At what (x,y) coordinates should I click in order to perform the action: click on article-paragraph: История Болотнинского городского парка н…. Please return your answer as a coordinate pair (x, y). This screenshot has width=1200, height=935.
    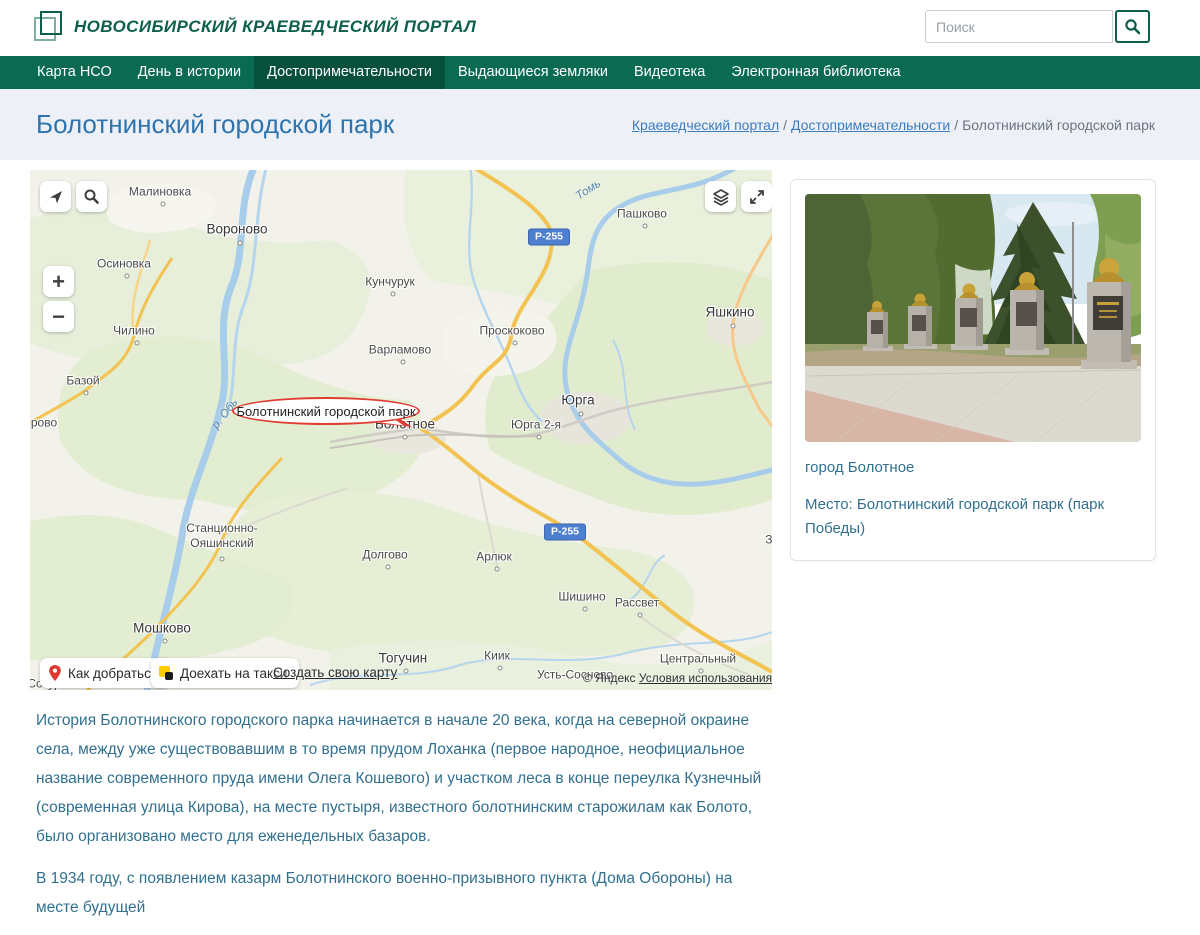
    Looking at the image, I should click on (399, 778).